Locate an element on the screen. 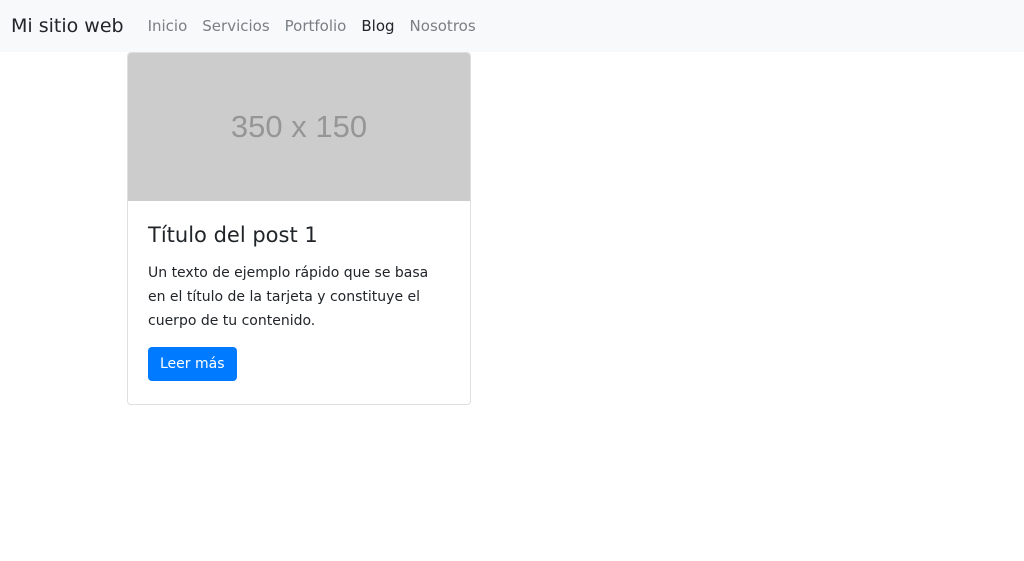  brand-link: Mi sitio web is located at coordinates (67, 26).